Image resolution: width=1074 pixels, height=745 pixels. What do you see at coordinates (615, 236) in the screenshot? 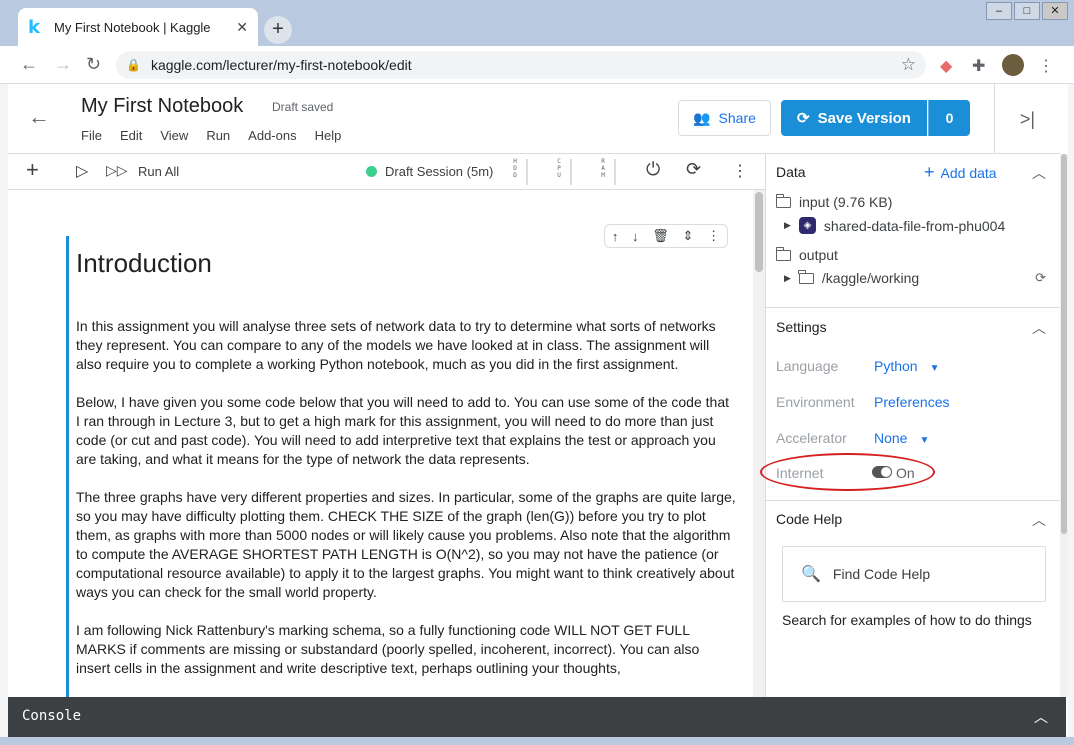
I see `move-up-icon: ↑` at bounding box center [615, 236].